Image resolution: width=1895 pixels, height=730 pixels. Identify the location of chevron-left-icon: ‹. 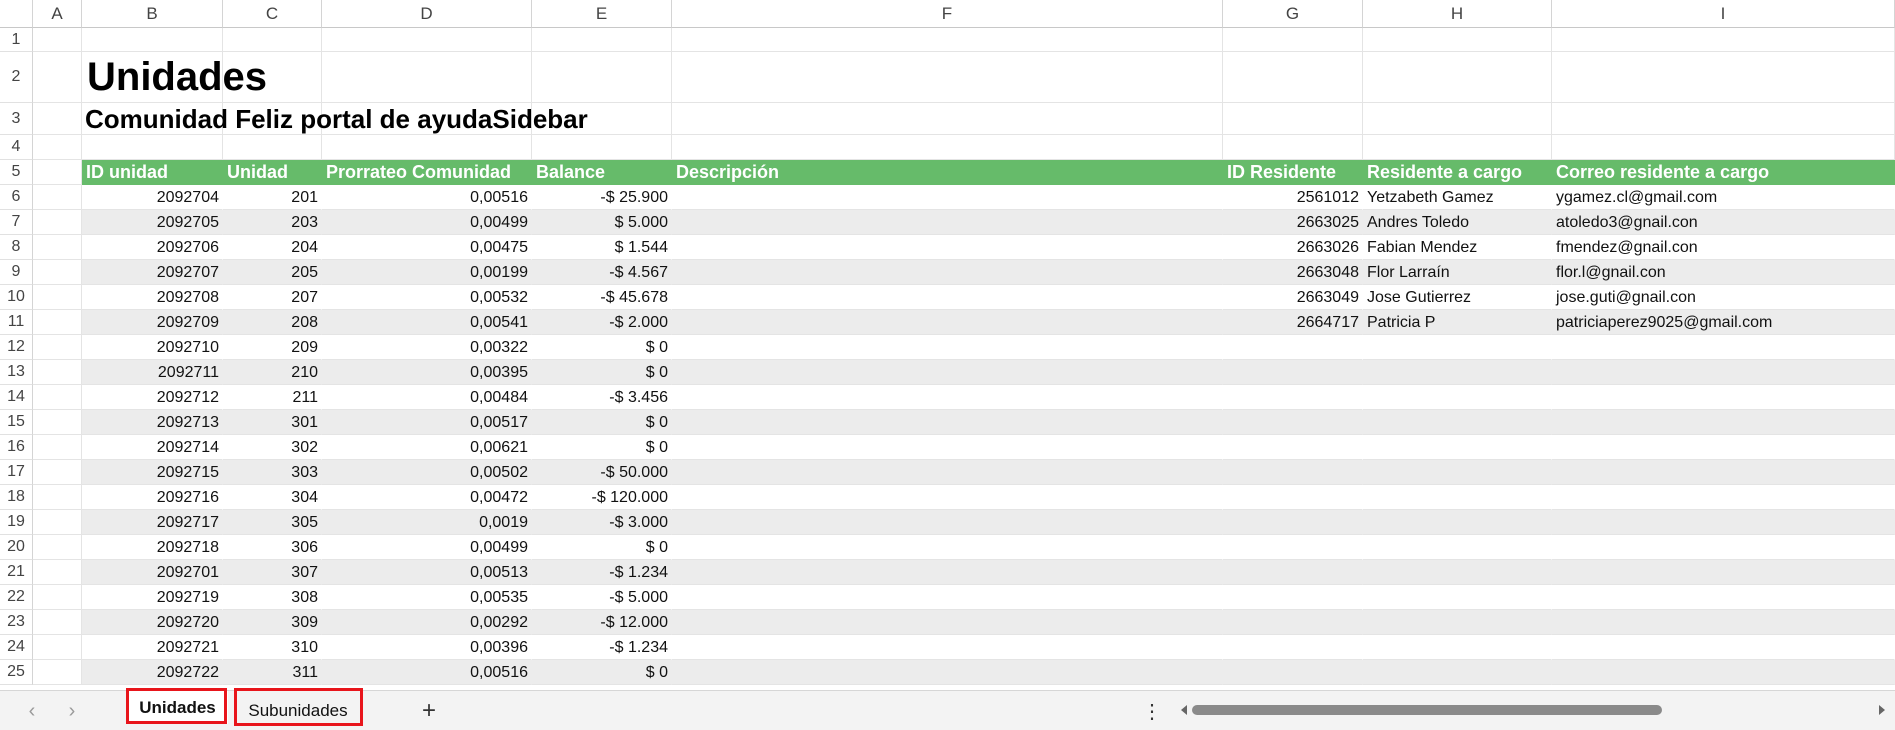
(32, 711).